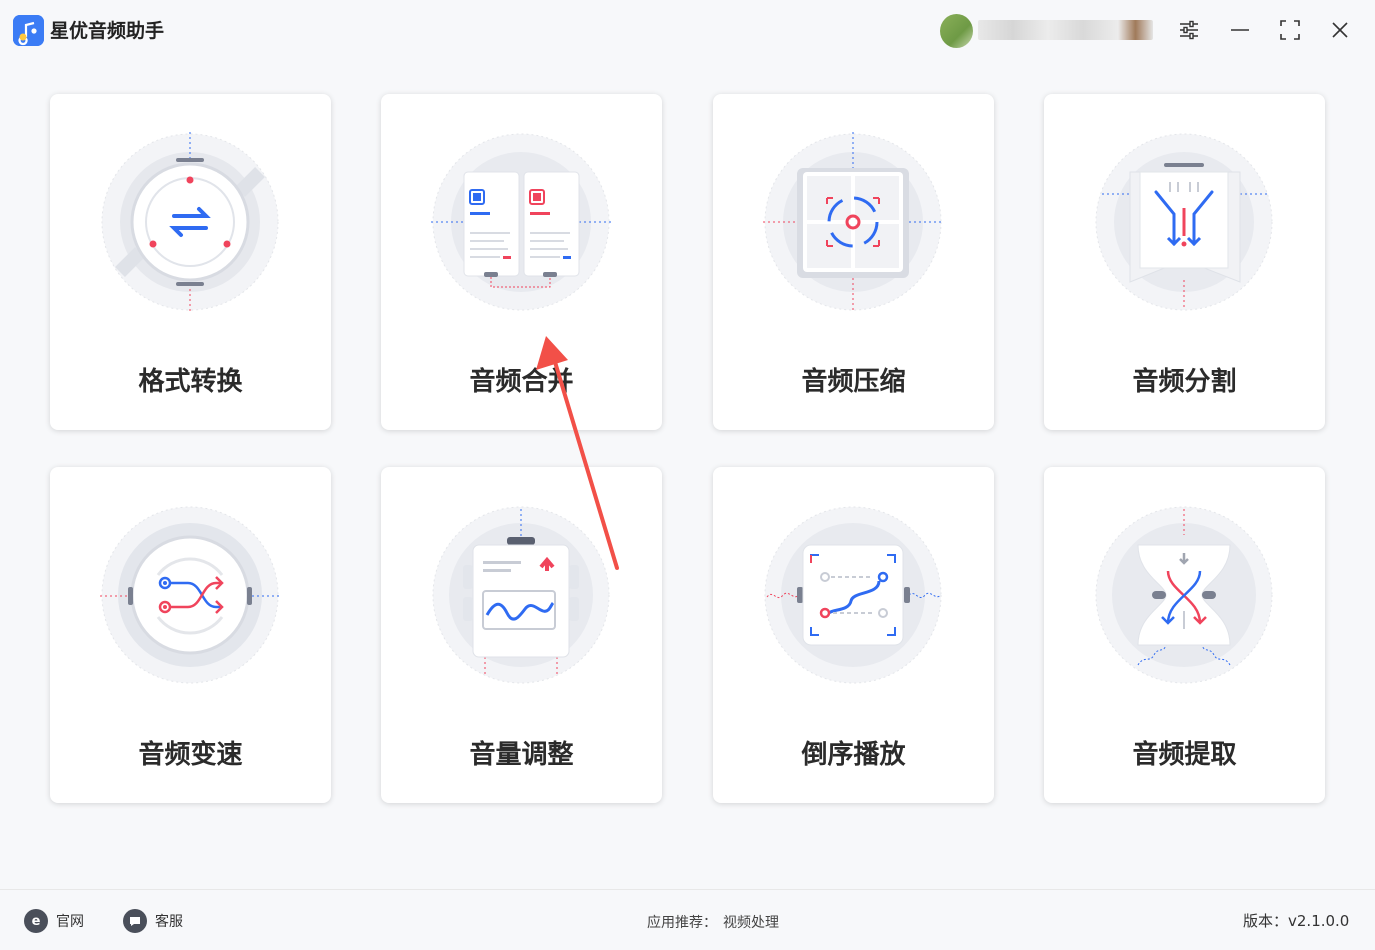  Describe the element at coordinates (190, 222) in the screenshot. I see `format-convert-icon` at that location.